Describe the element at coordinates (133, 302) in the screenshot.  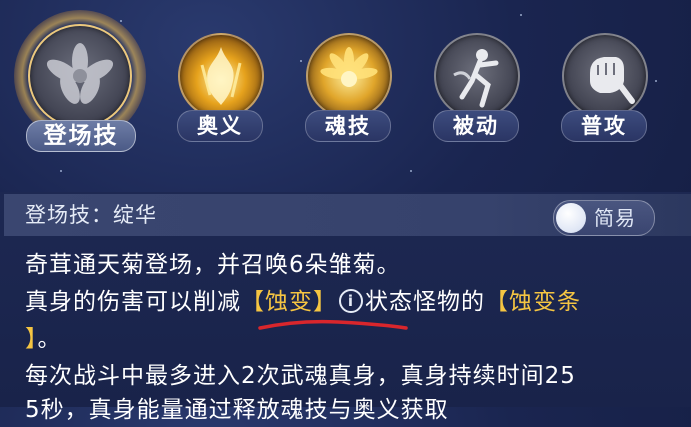
I see `description-text: 真身的伤害可以削减` at that location.